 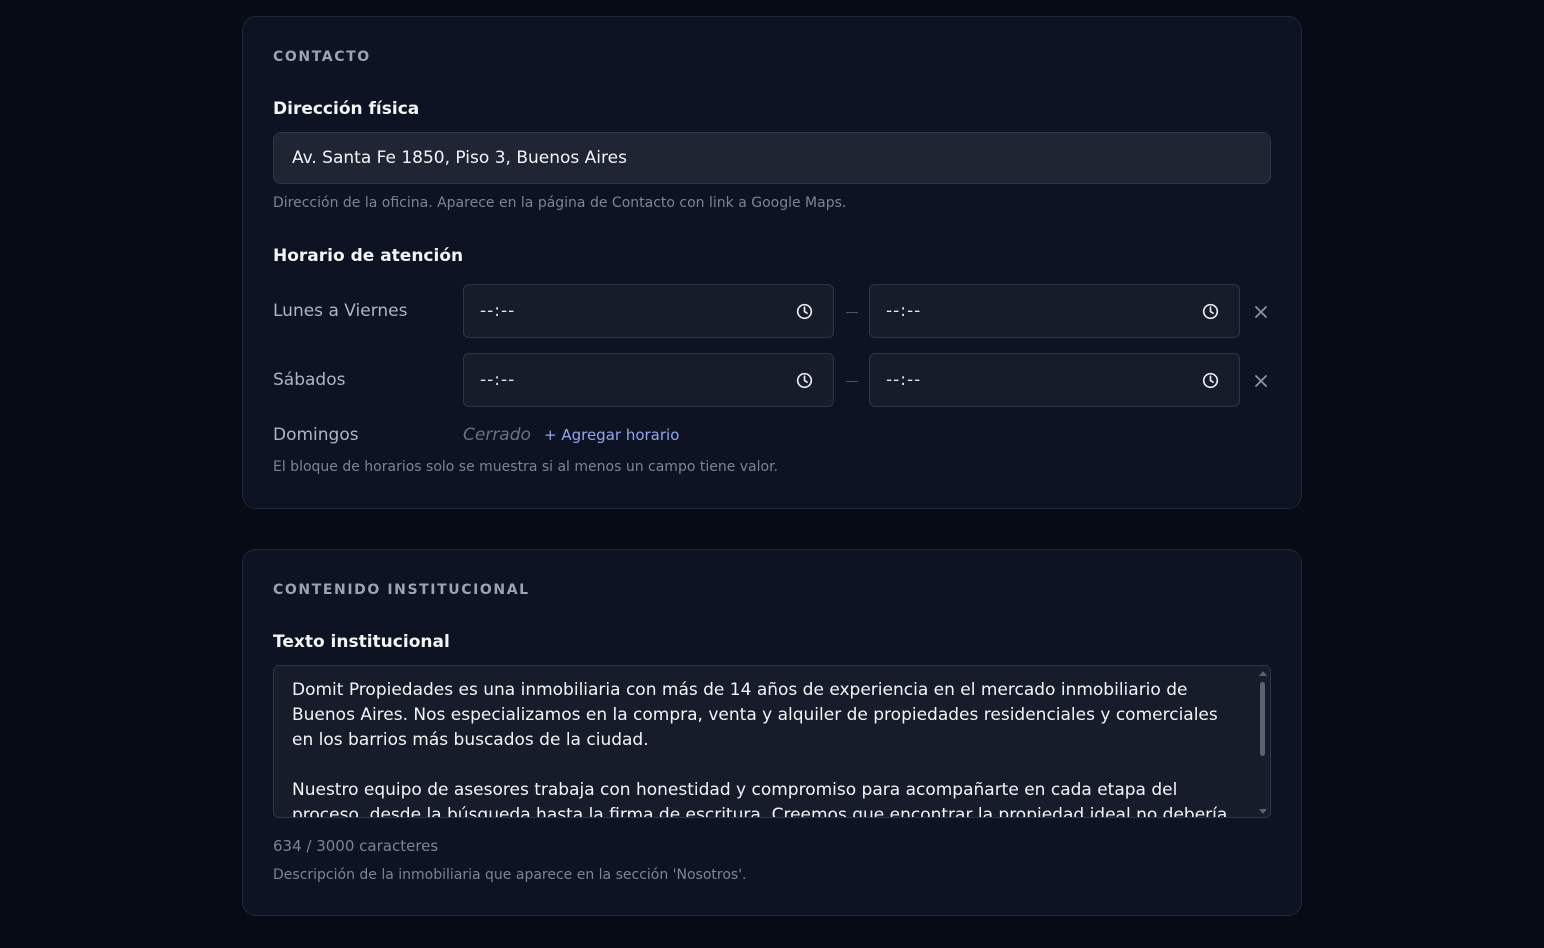 What do you see at coordinates (1263, 811) in the screenshot?
I see `scroll-down-icon` at bounding box center [1263, 811].